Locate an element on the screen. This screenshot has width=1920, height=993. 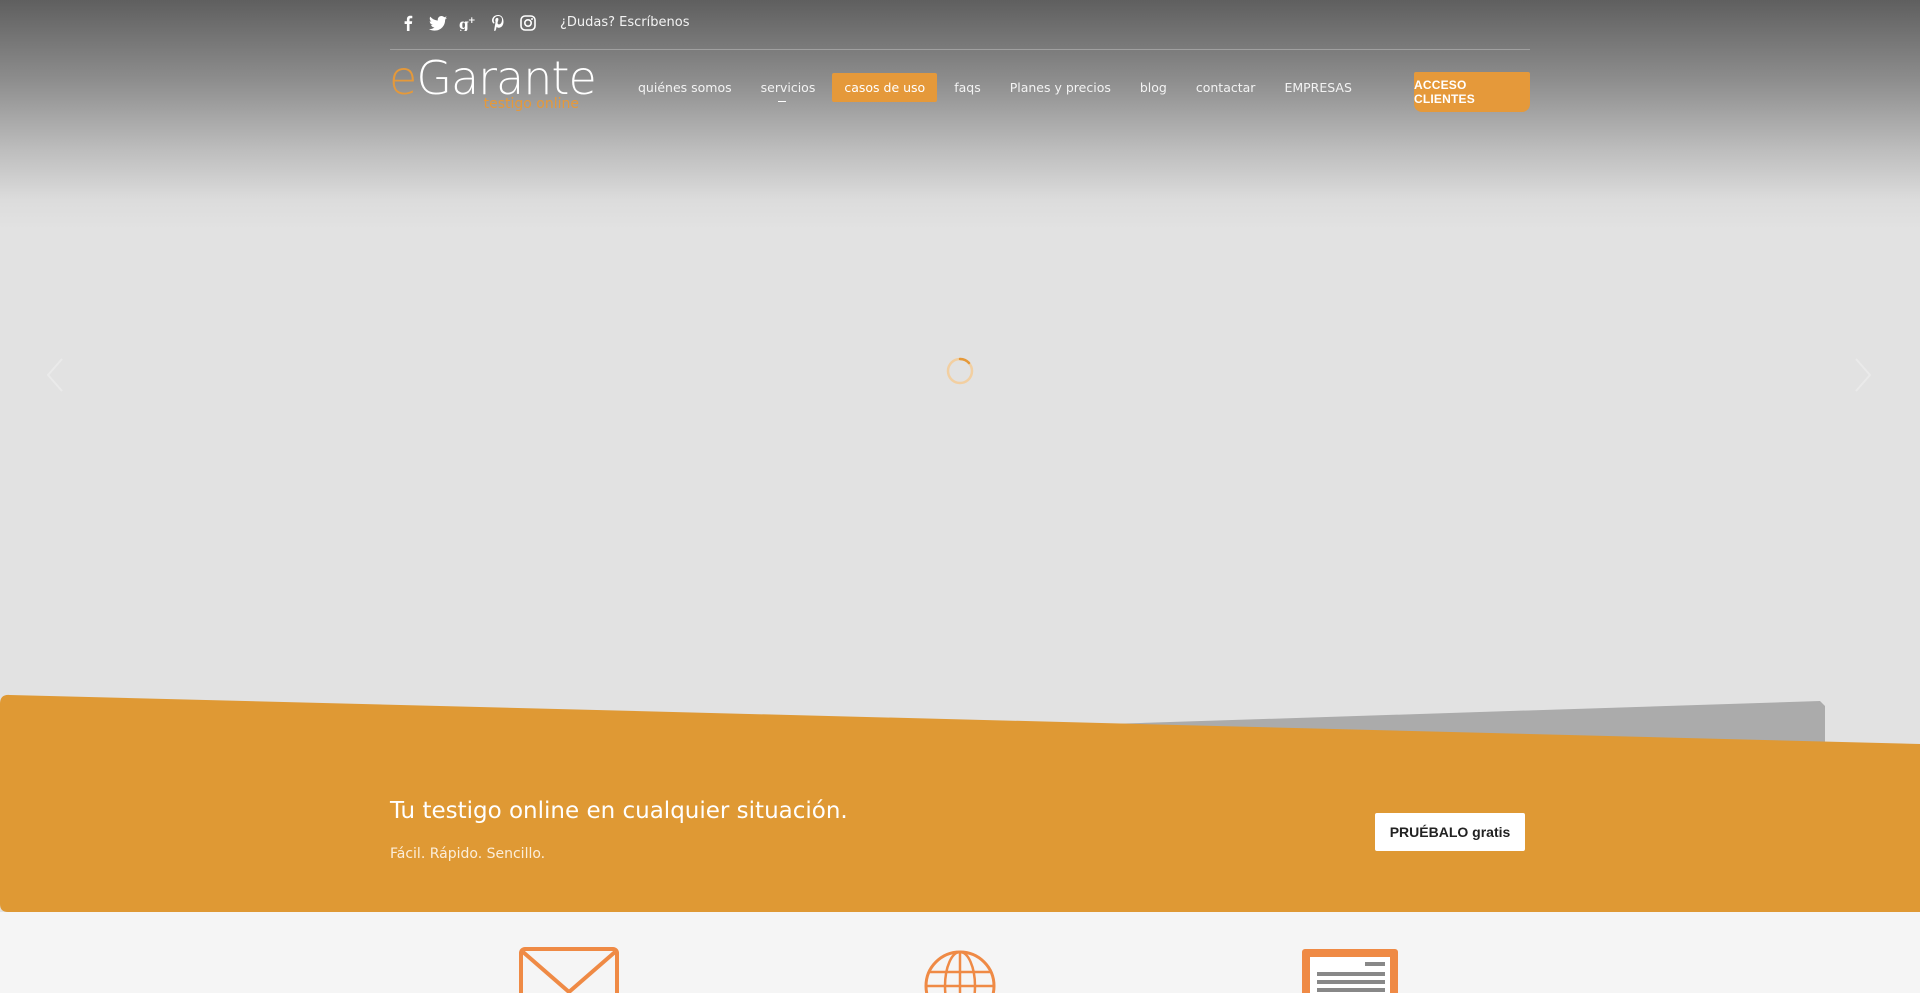
nav-item-contactar: contactar is located at coordinates (1226, 87).